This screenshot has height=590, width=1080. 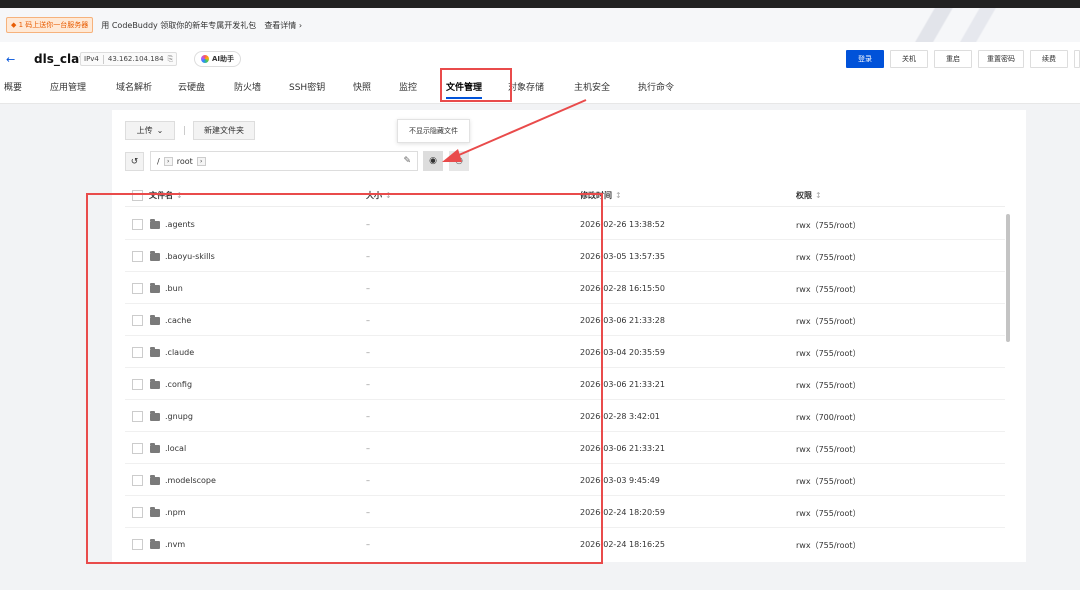 I want to click on tab-2: 域名解析, so click(x=134, y=86).